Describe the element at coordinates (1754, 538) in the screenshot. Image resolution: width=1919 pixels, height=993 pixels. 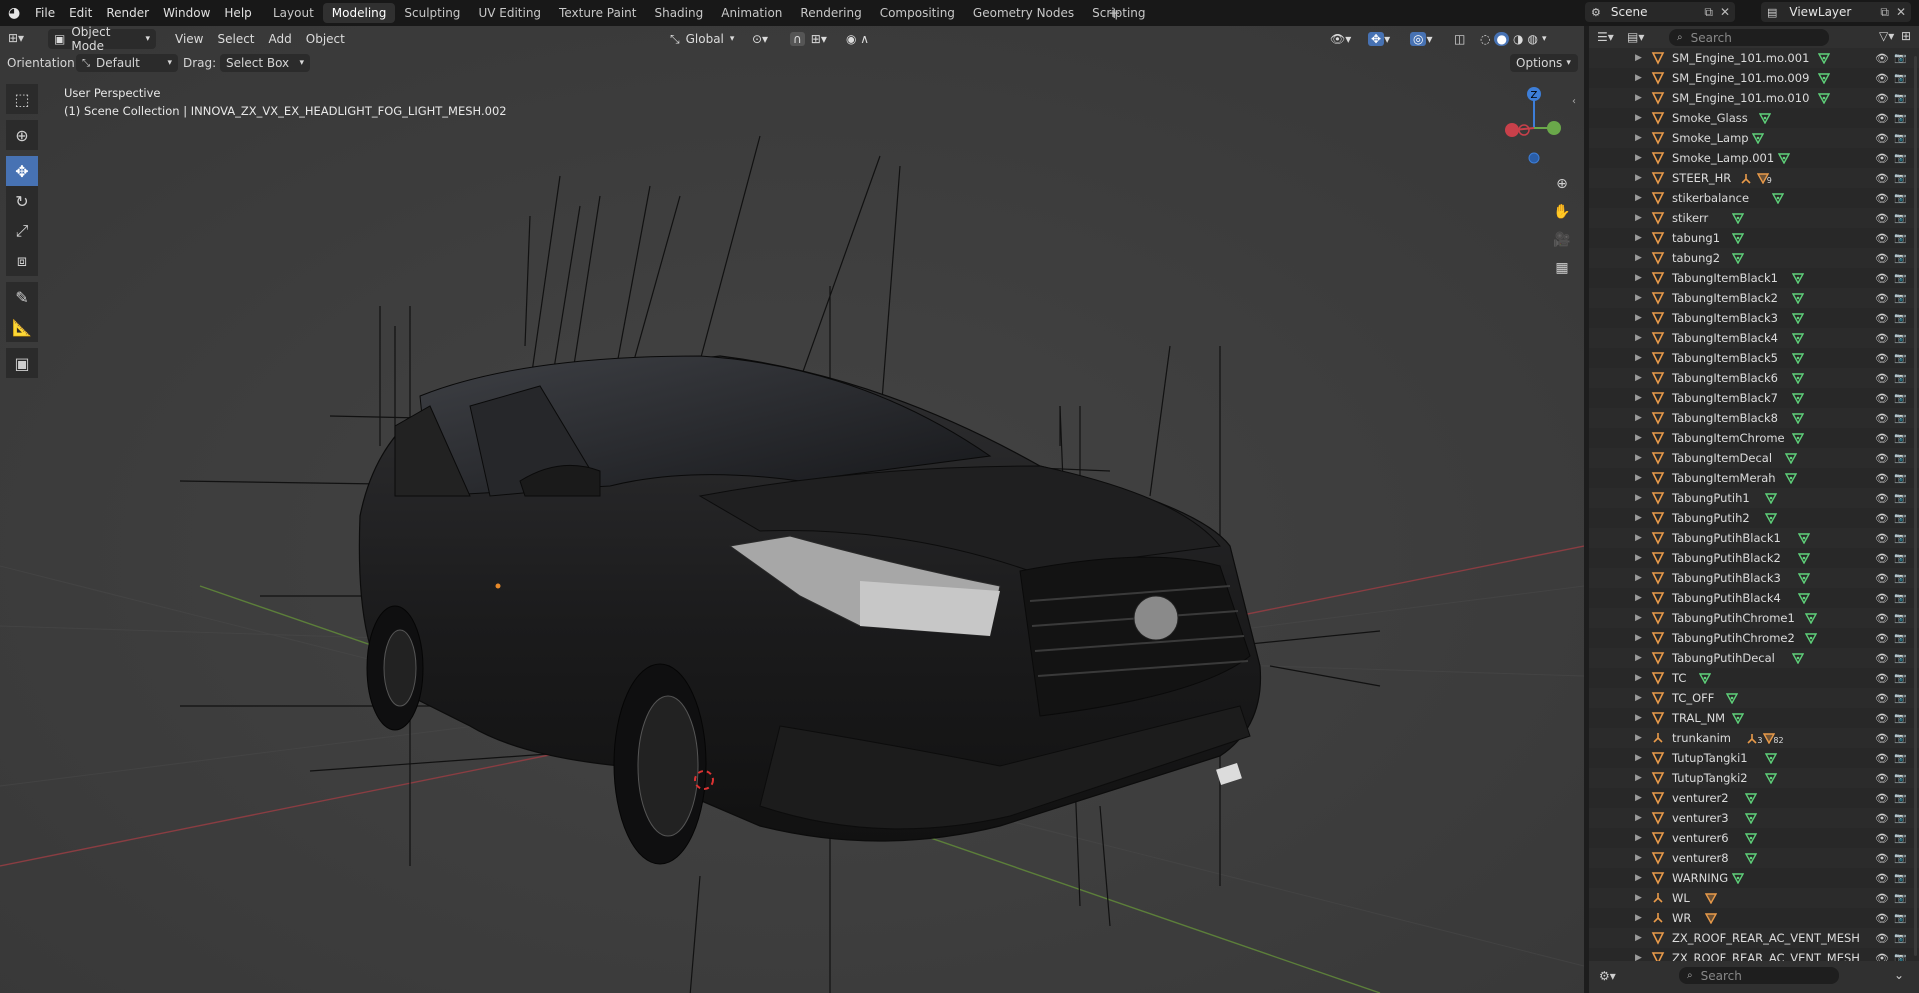
I see `outliner-row: ▶ TabungPutihBlack1 👁 📷` at that location.